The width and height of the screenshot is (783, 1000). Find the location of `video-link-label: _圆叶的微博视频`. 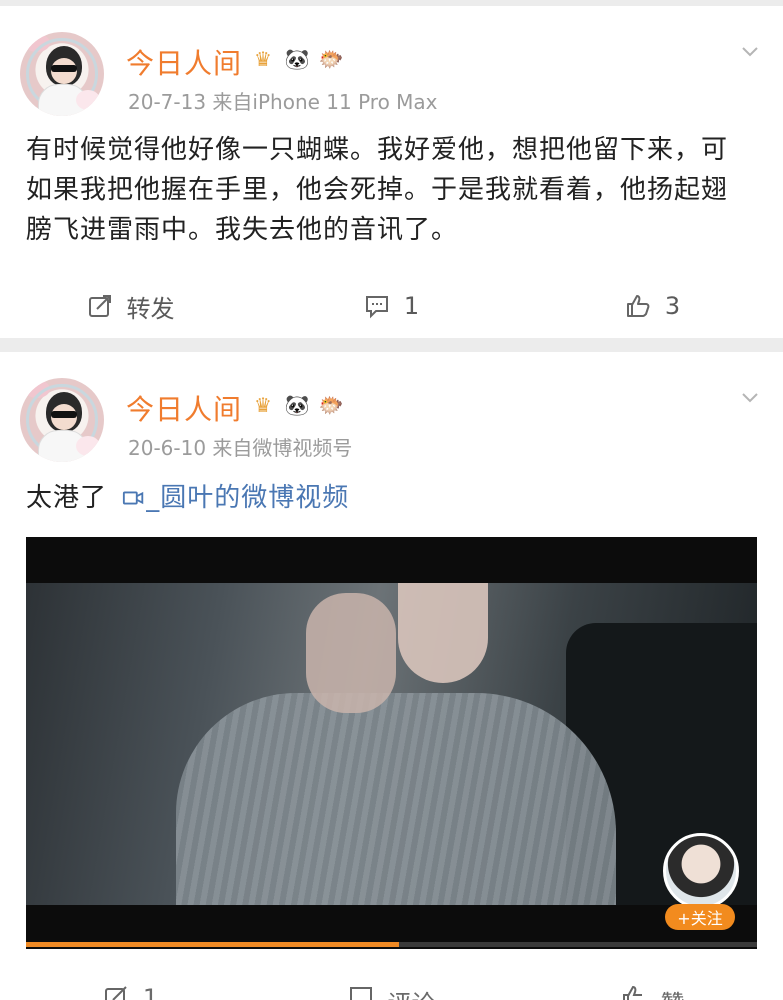

video-link-label: _圆叶的微博视频 is located at coordinates (248, 498).